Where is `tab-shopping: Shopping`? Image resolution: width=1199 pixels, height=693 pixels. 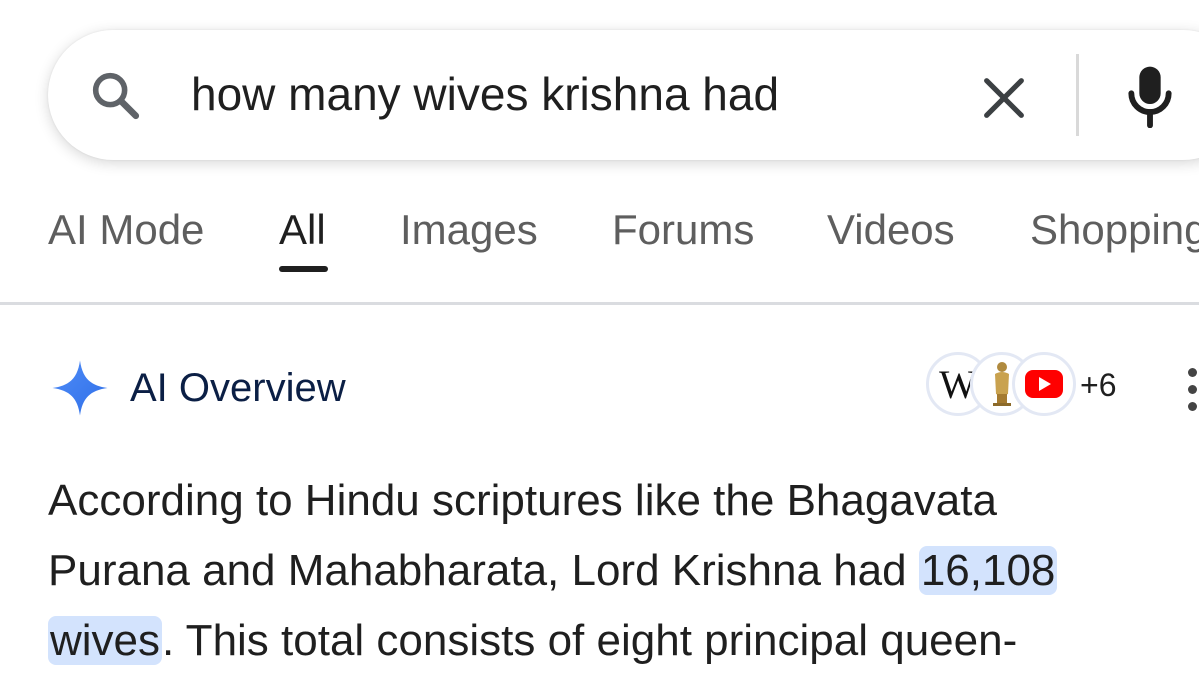
tab-shopping: Shopping is located at coordinates (1114, 230).